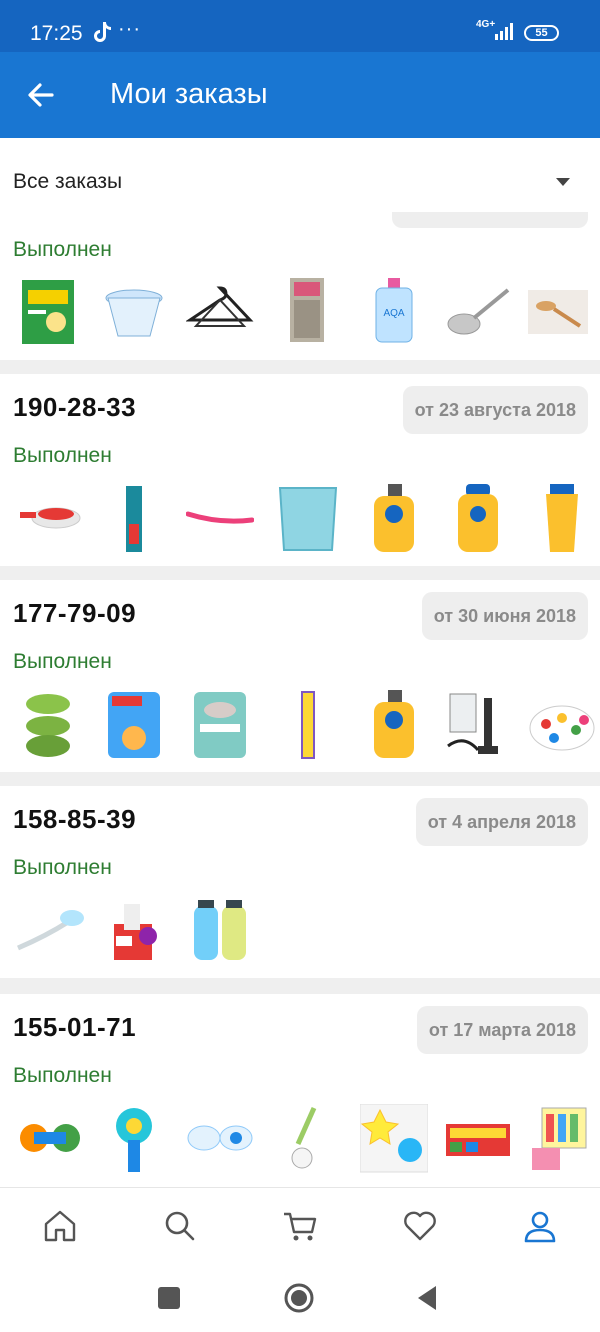 The height and width of the screenshot is (1332, 600). Describe the element at coordinates (300, 882) in the screenshot. I see `order-card: 158-85-39 от 4 апреля 2018 Выполнен` at that location.